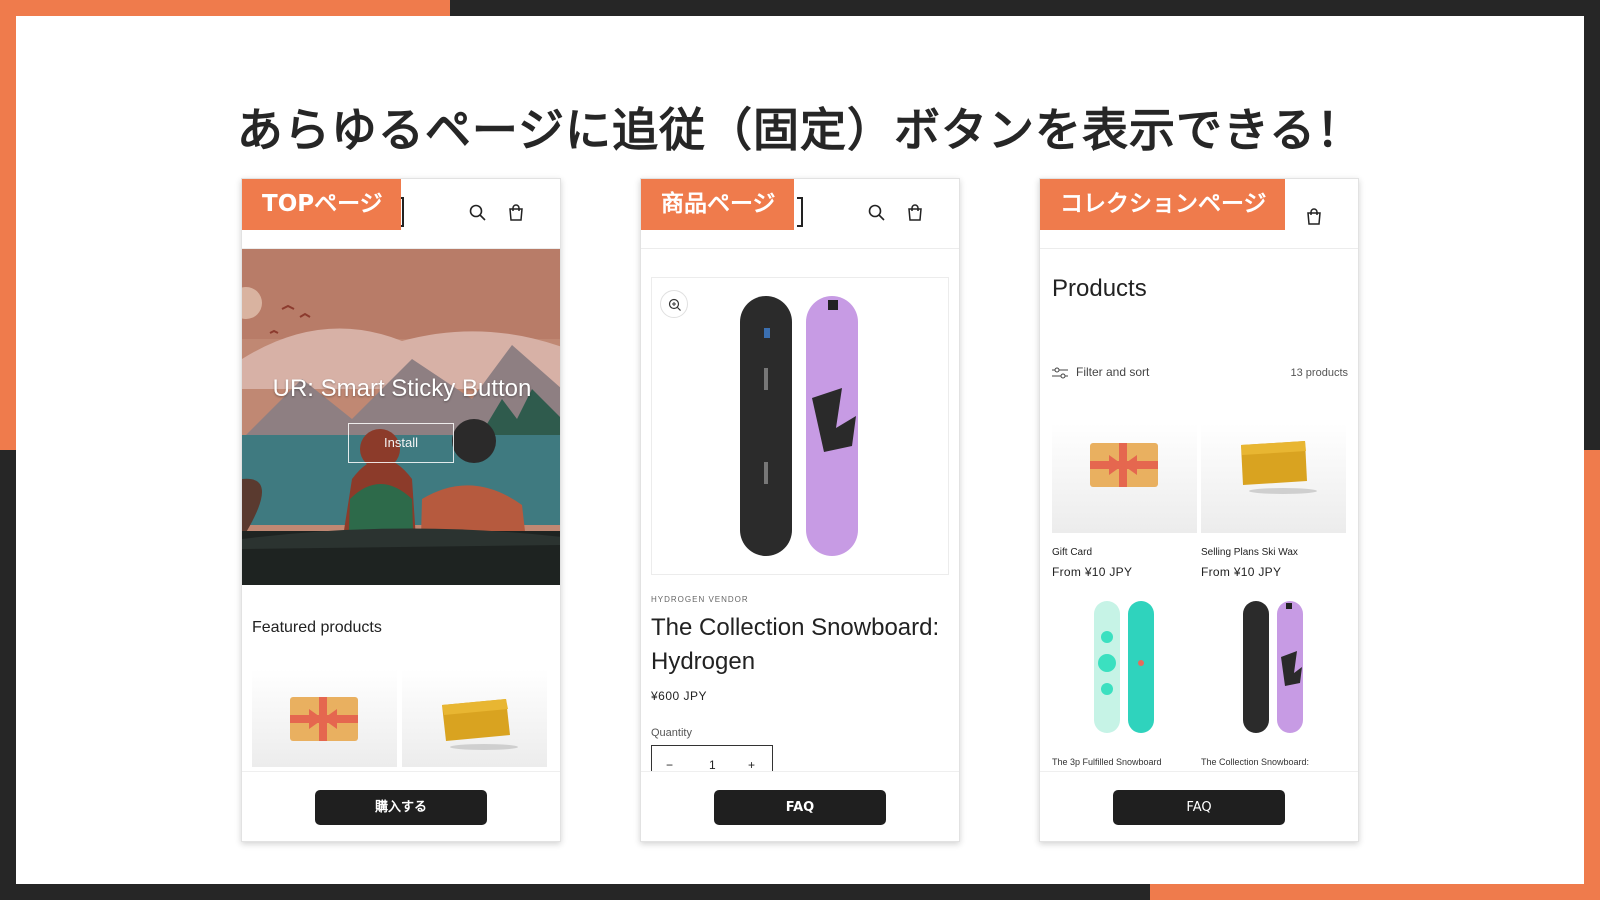 The image size is (1600, 900). What do you see at coordinates (800, 130) in the screenshot?
I see `headline: あらゆるページに追従（固定）ボタンを表示できる！` at bounding box center [800, 130].